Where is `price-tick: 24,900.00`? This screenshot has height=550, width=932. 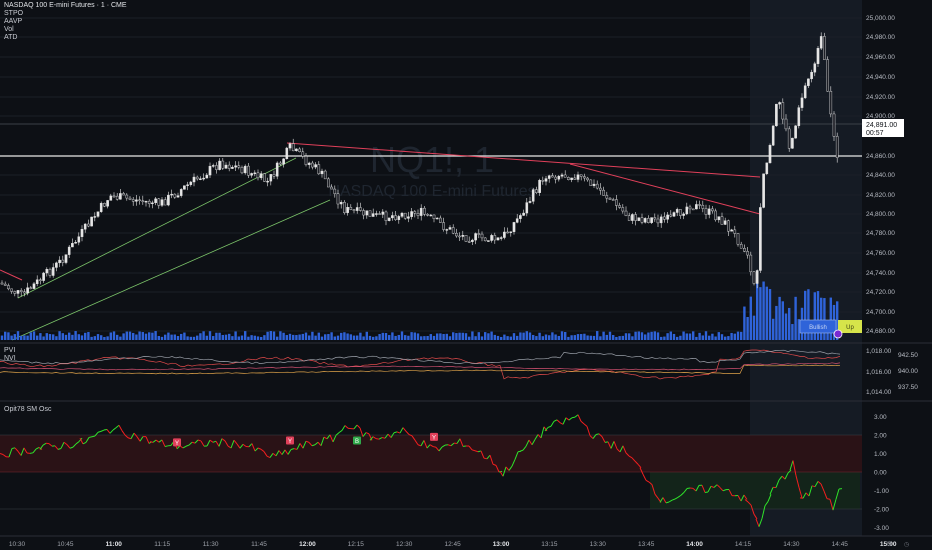 price-tick: 24,900.00 is located at coordinates (880, 116).